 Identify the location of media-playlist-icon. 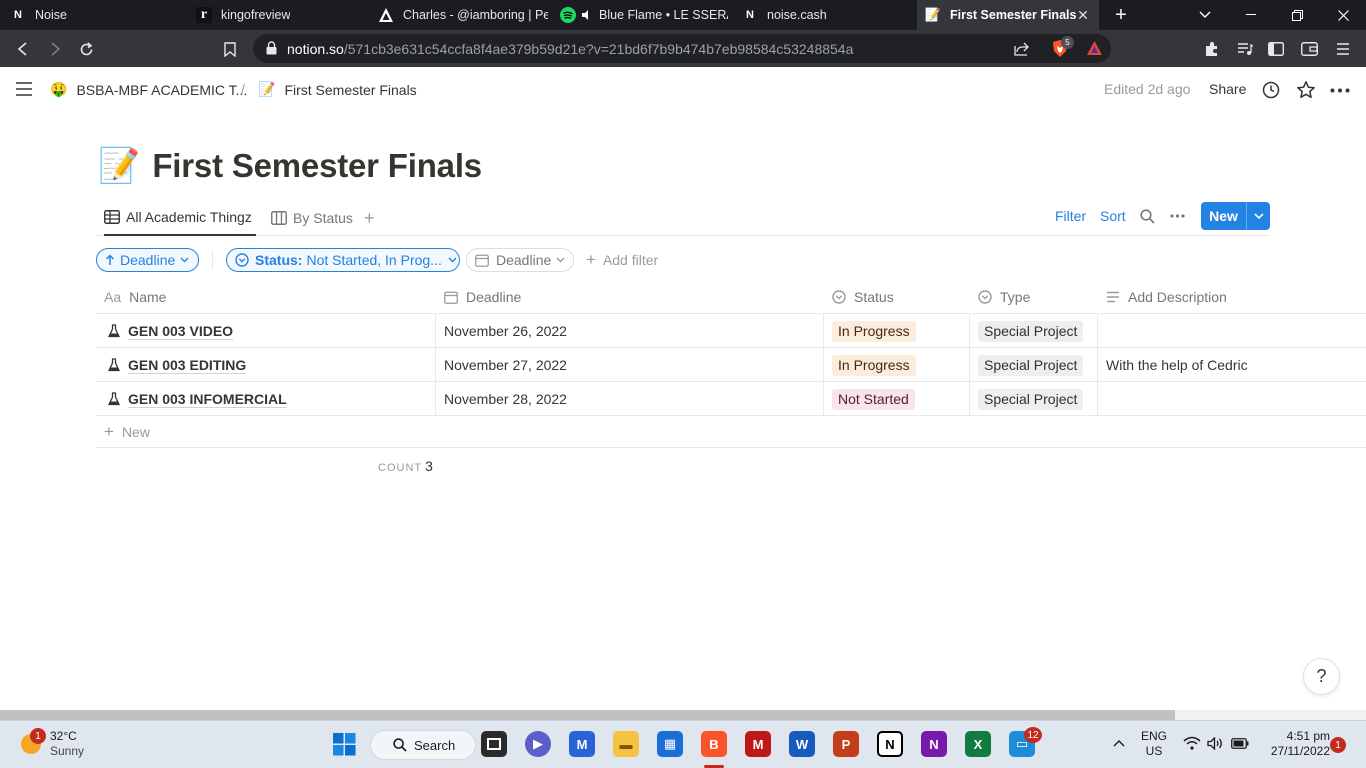
(1245, 49).